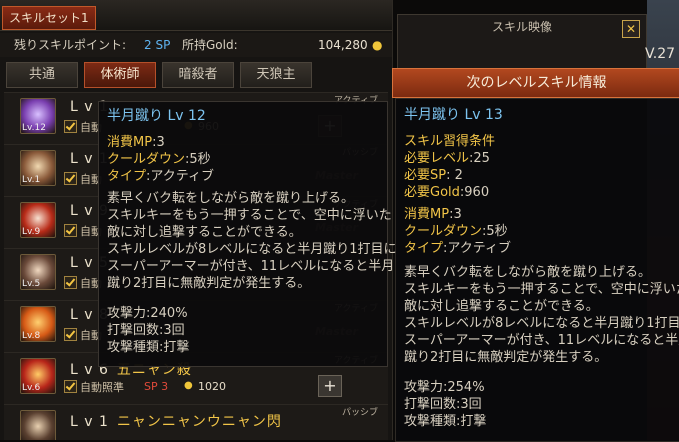  What do you see at coordinates (453, 115) in the screenshot?
I see `next-skill-title: 半月蹴り Lv 13` at bounding box center [453, 115].